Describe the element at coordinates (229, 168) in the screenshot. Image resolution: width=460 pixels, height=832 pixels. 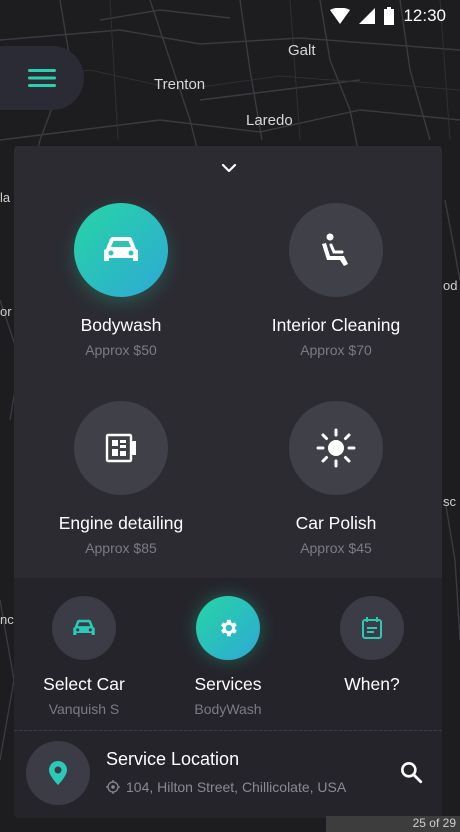
I see `chevron-down-icon` at that location.